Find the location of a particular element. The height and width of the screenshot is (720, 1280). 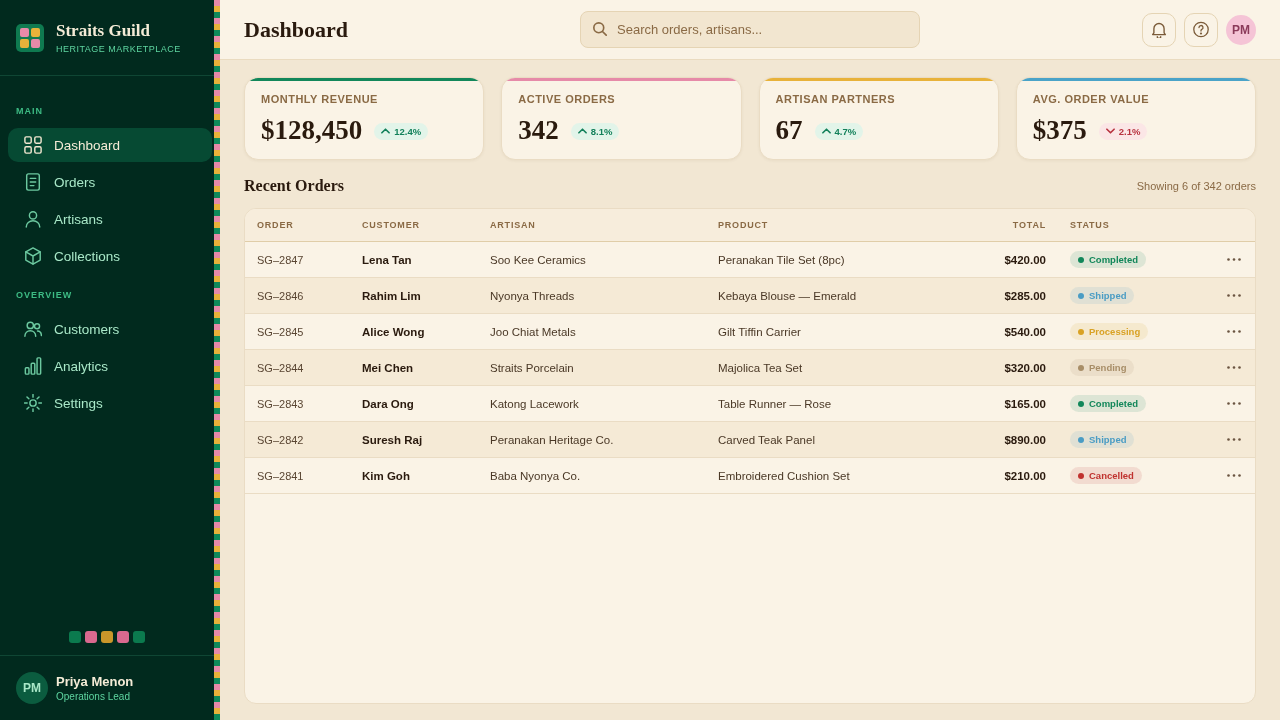

logo-icon is located at coordinates (30, 37).